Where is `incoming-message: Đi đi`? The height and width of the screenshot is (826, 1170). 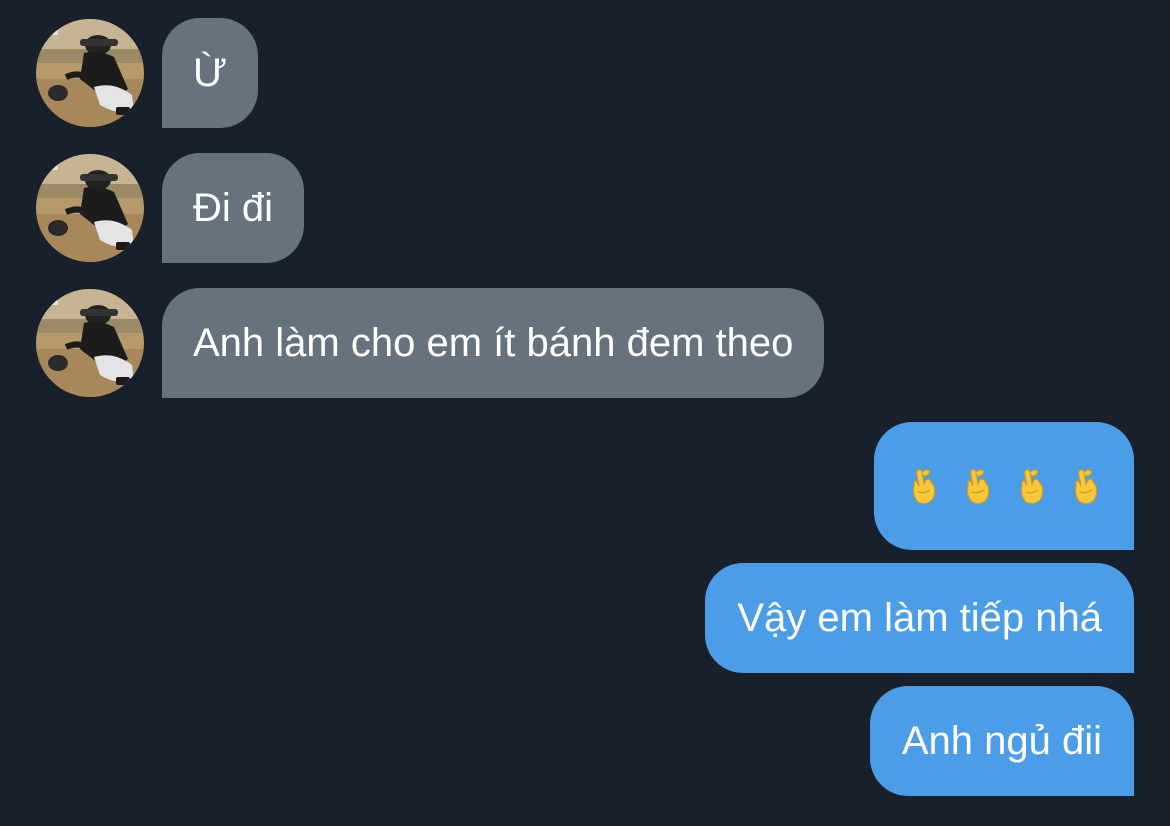 incoming-message: Đi đi is located at coordinates (233, 208).